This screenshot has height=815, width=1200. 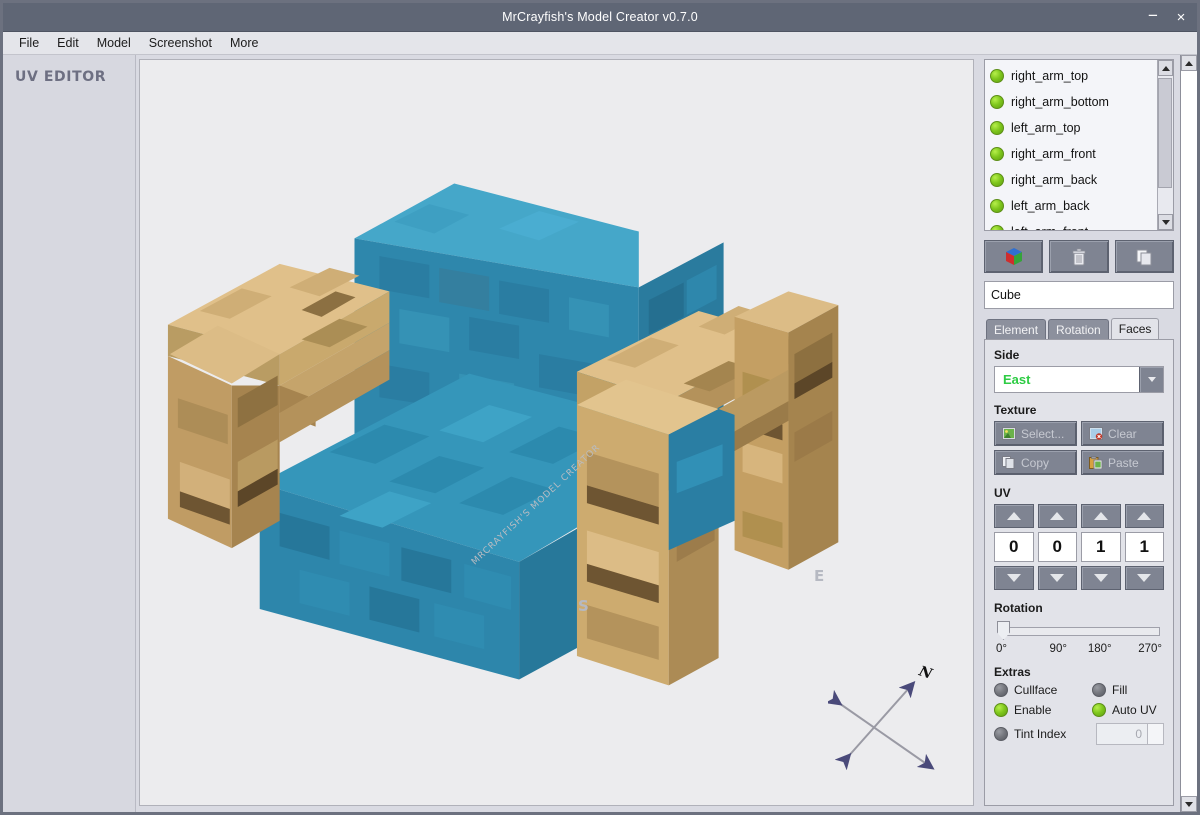 I want to click on main-vertical-scrollbar, so click(x=1188, y=433).